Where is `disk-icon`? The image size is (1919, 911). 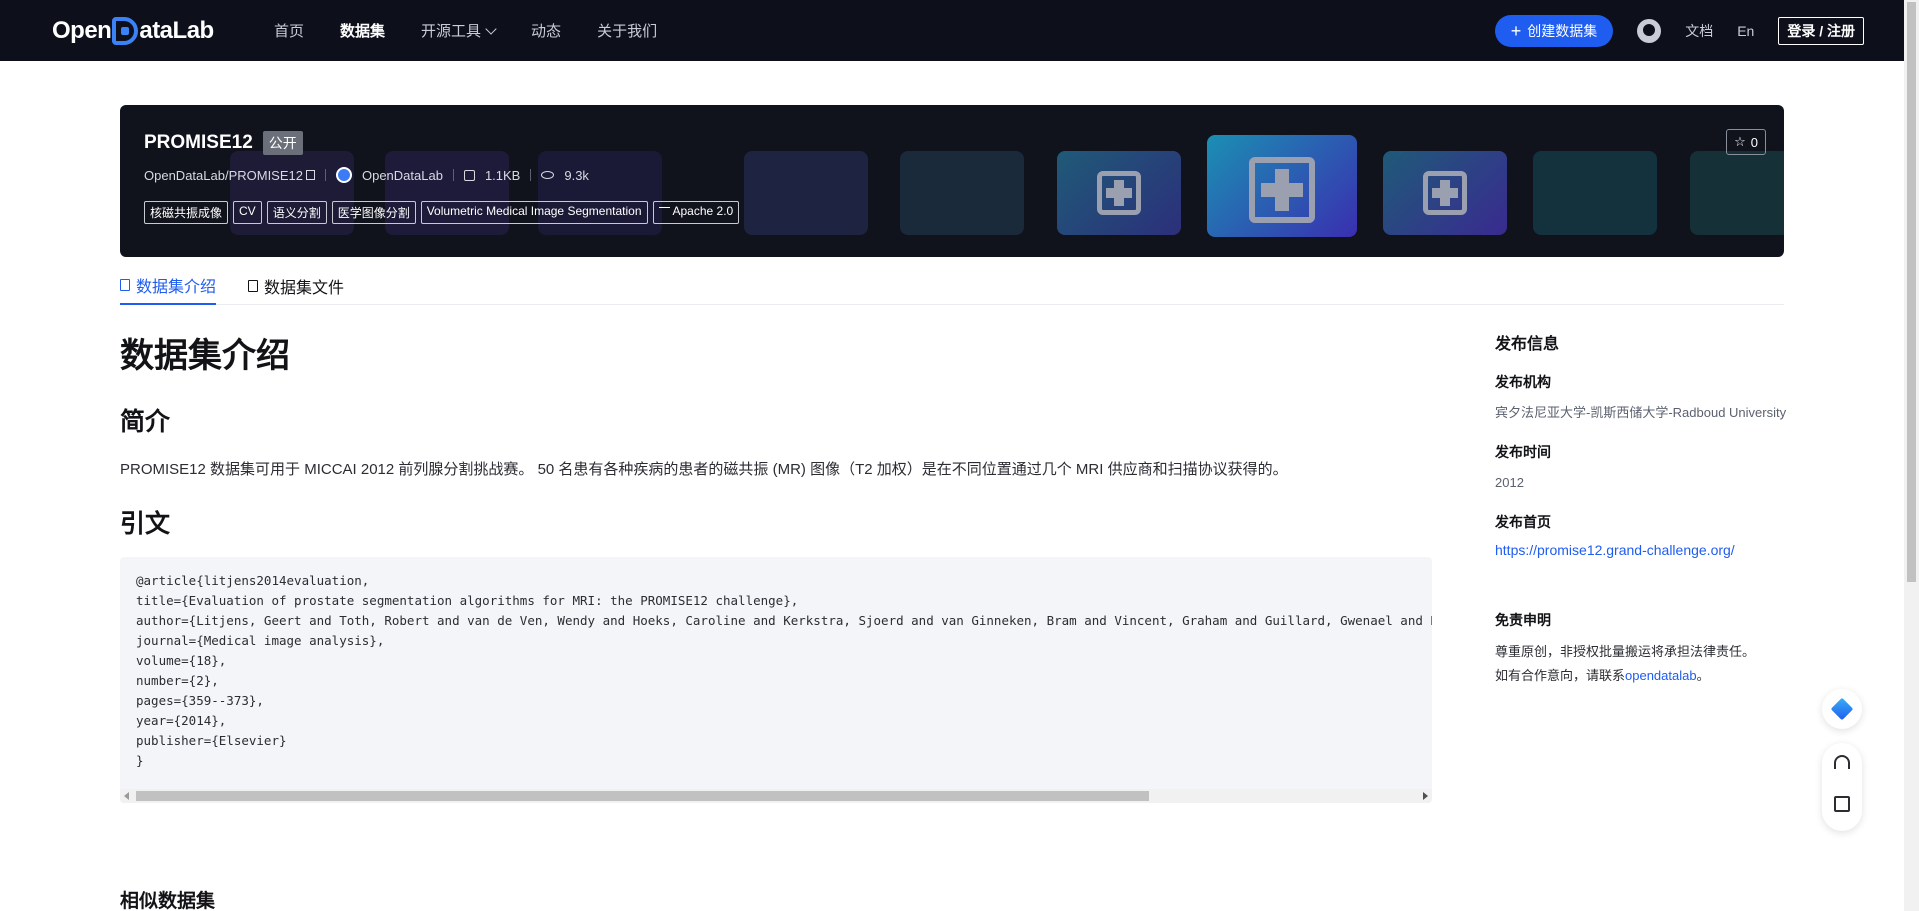 disk-icon is located at coordinates (469, 175).